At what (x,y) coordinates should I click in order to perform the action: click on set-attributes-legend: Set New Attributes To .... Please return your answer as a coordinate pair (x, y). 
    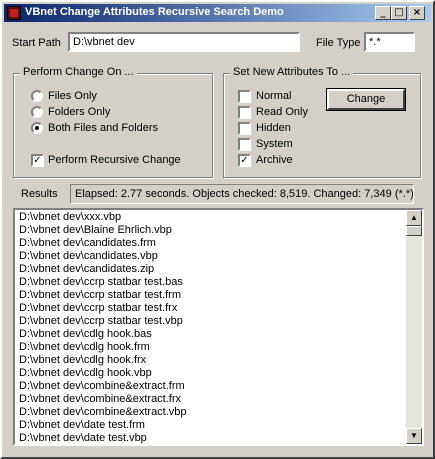
    Looking at the image, I should click on (292, 72).